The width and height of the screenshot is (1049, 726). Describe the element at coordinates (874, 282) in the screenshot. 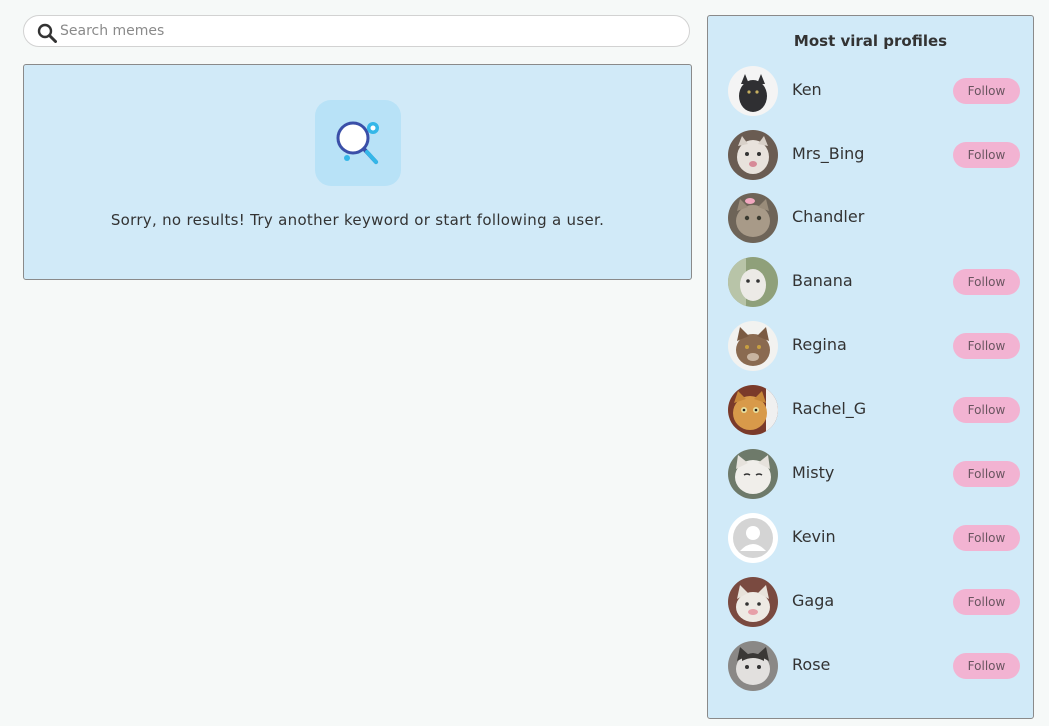

I see `profile-row-banana: Banana Follow` at that location.